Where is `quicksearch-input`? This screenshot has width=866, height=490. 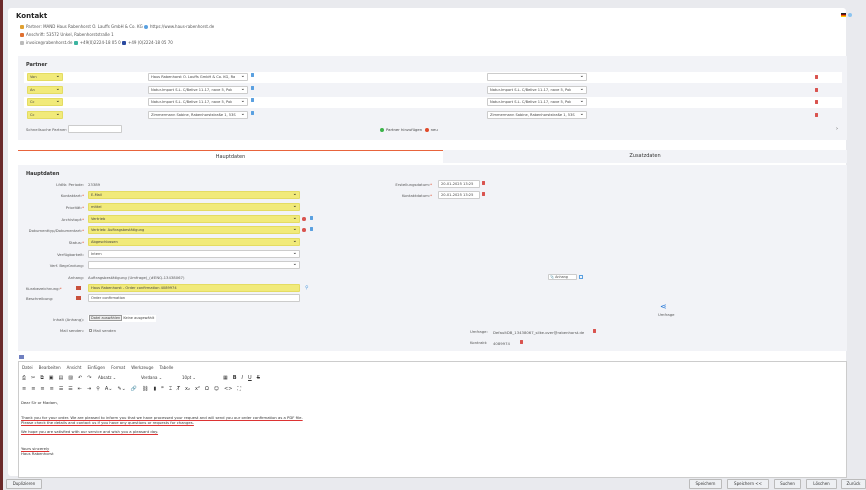
quicksearch-input is located at coordinates (95, 129).